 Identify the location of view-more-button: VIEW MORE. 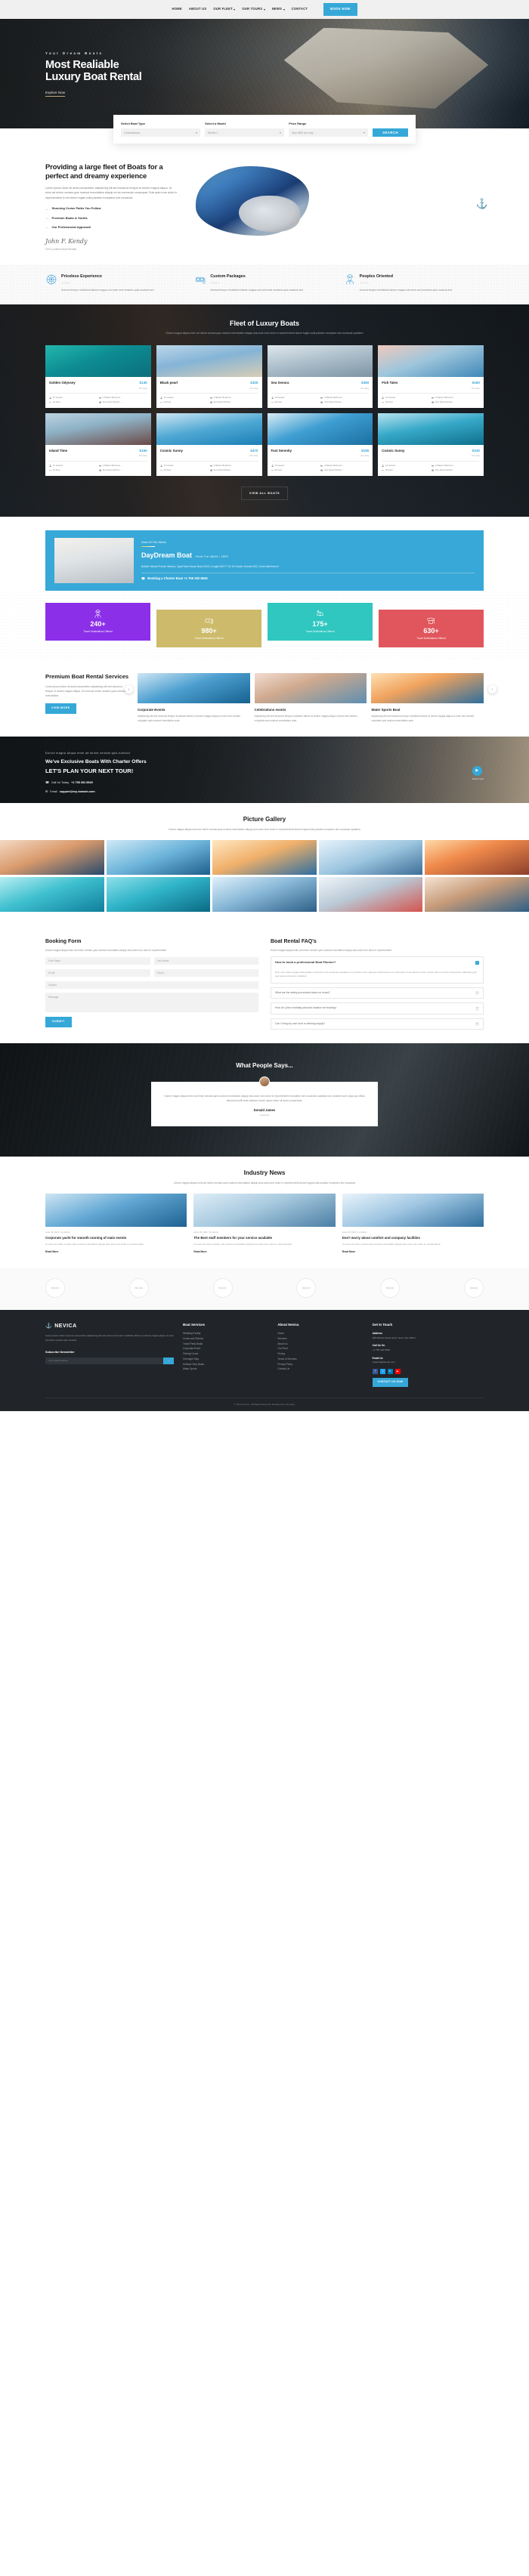
(60, 708).